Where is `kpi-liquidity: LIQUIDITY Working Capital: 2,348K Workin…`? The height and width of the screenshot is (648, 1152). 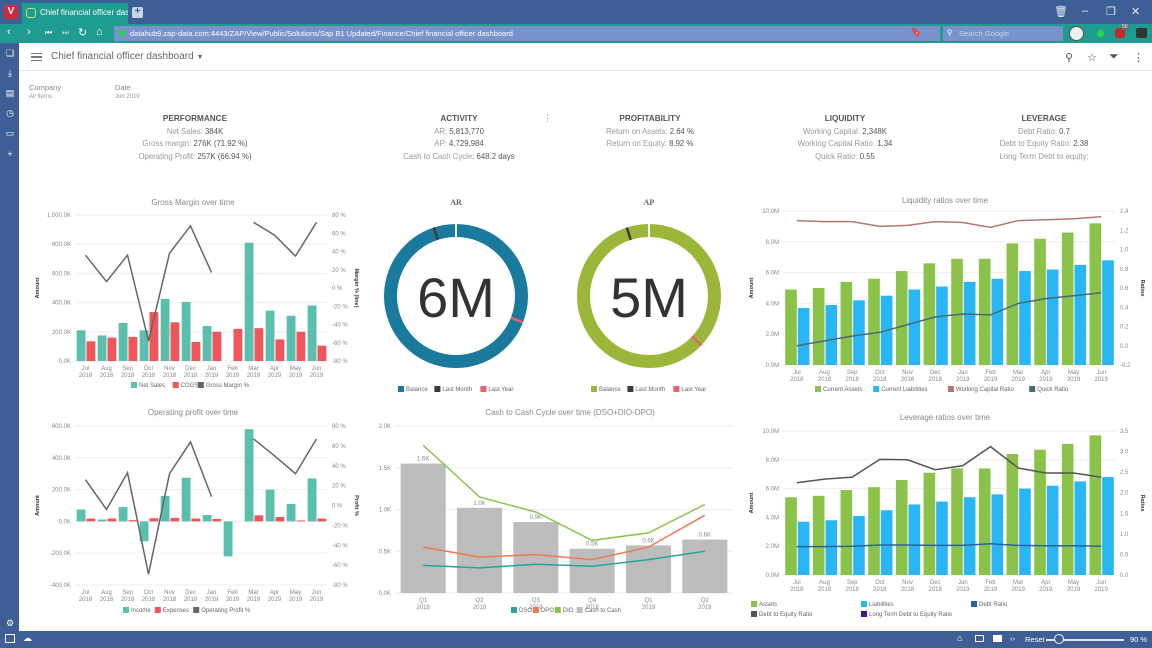 kpi-liquidity: LIQUIDITY Working Capital: 2,348K Workin… is located at coordinates (845, 138).